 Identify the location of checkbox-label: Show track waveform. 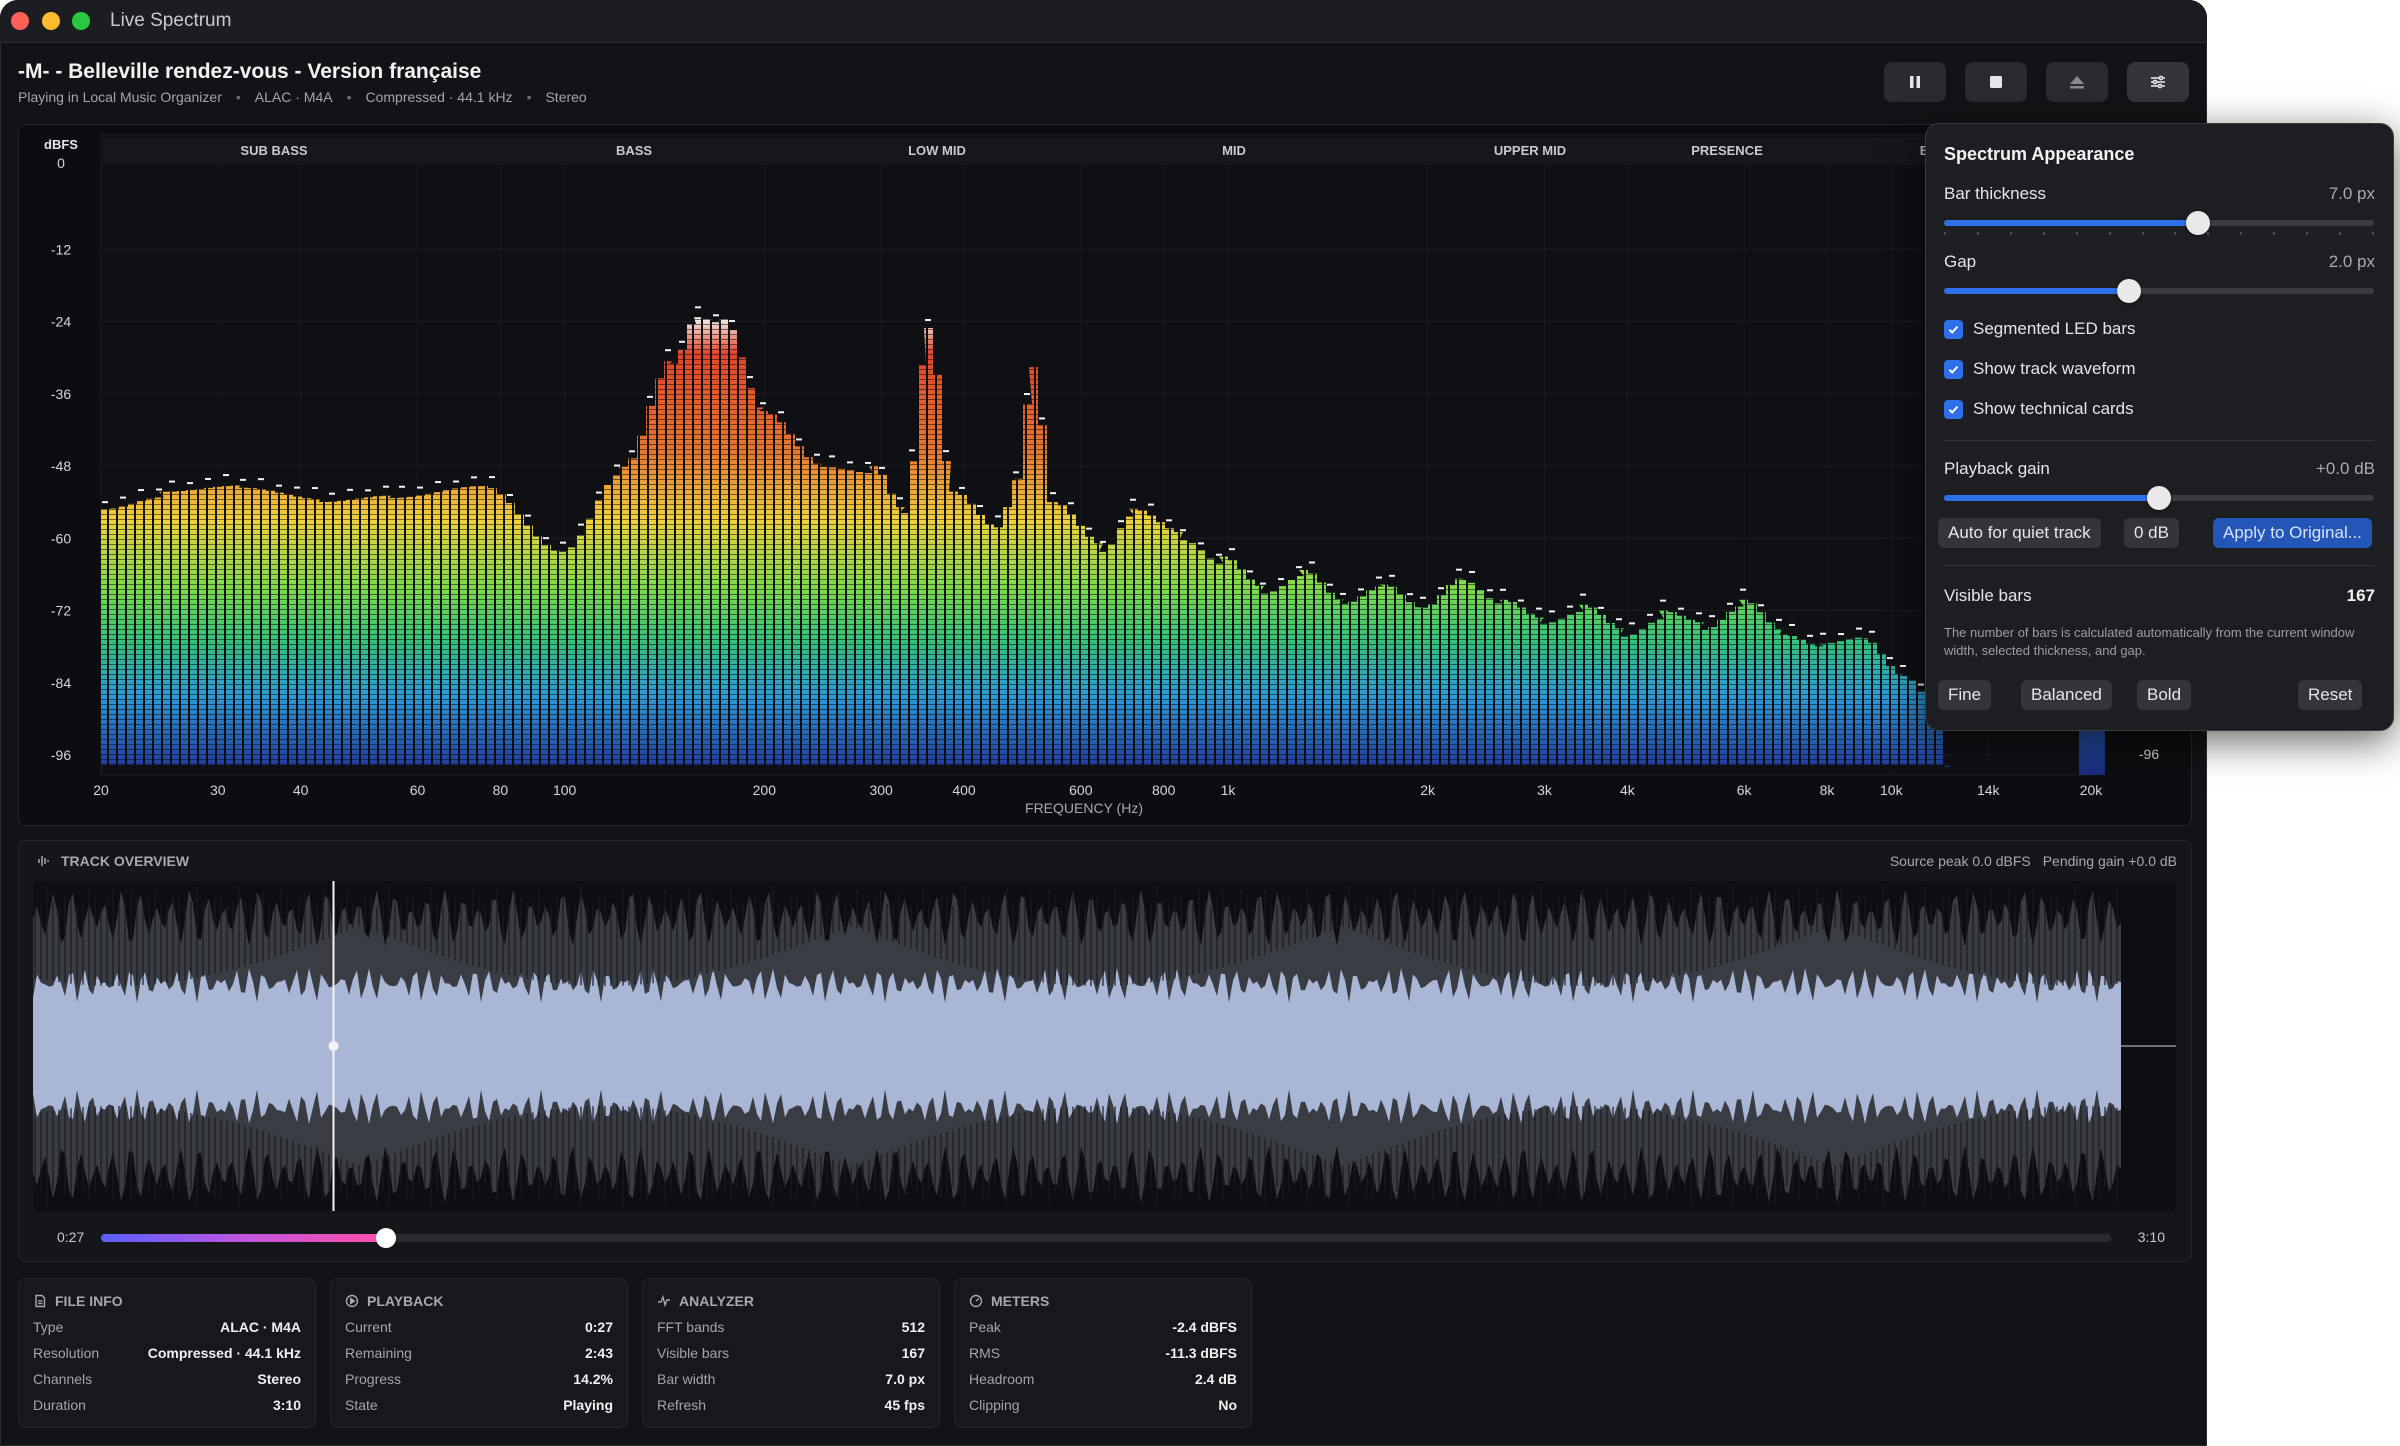
(2054, 368).